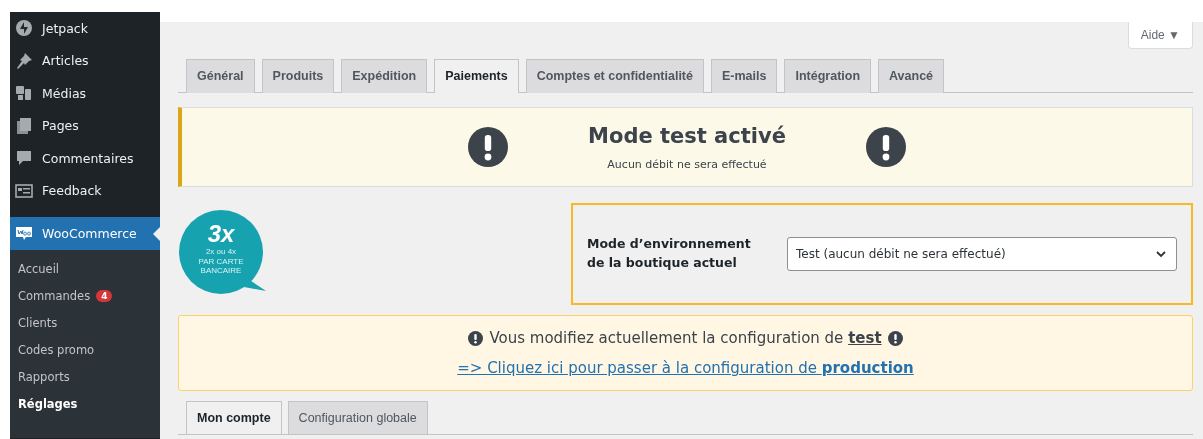 The width and height of the screenshot is (1203, 439). I want to click on submenu-item: Rapports, so click(85, 377).